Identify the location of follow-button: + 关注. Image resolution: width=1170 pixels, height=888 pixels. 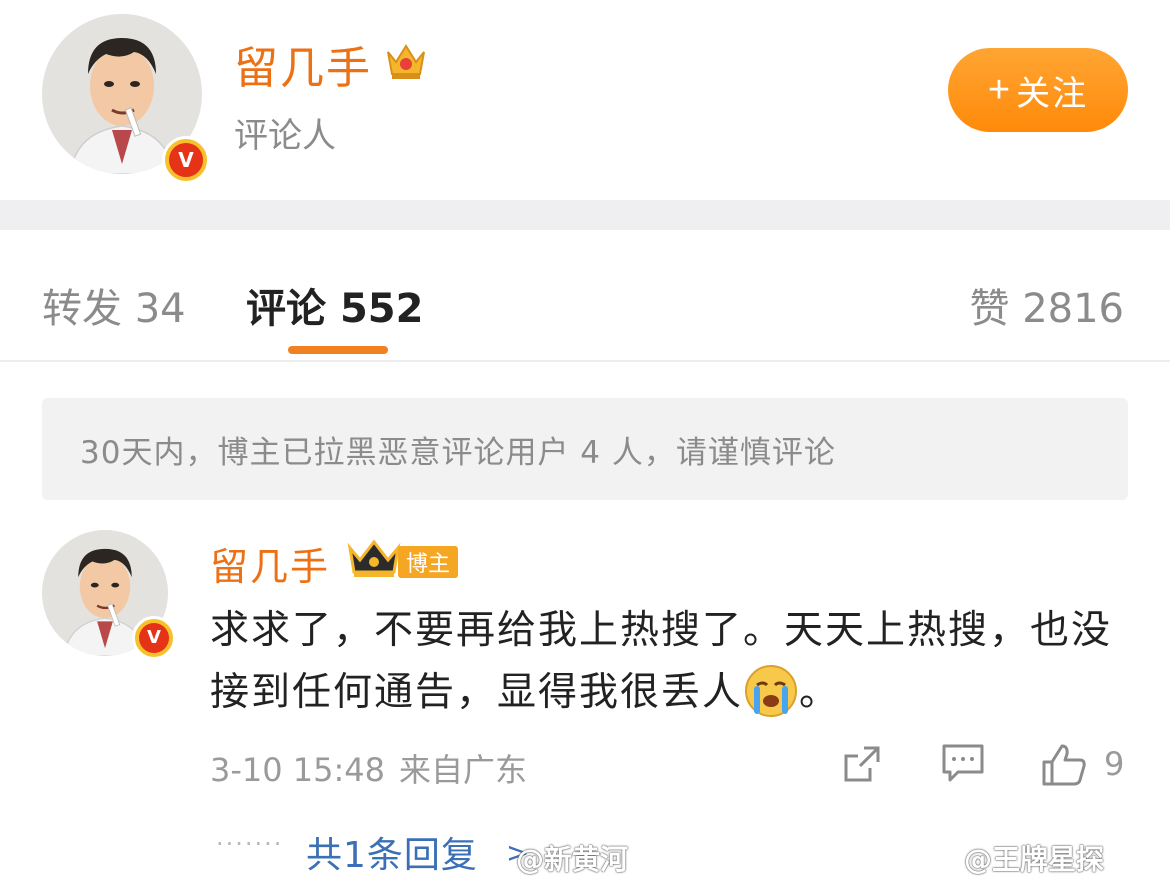
(1038, 90).